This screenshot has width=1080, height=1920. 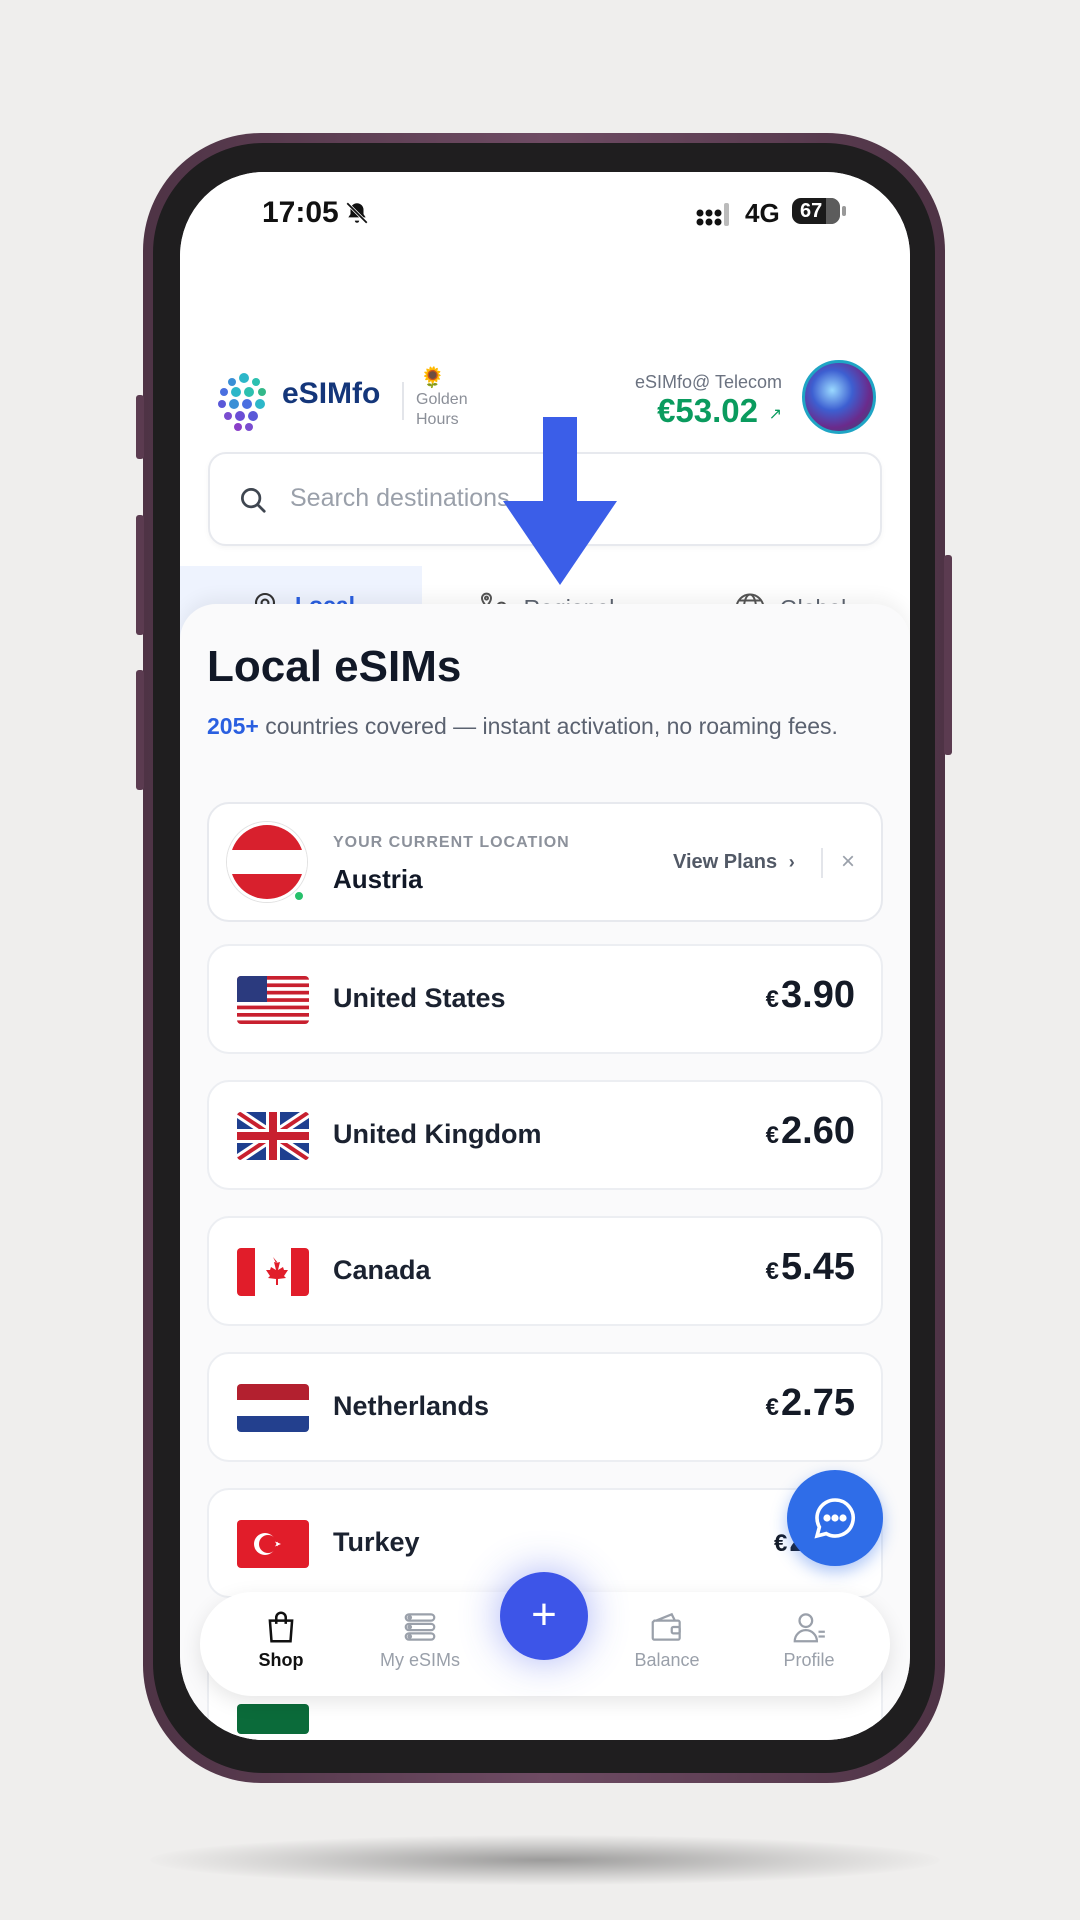 I want to click on search-icon, so click(x=253, y=500).